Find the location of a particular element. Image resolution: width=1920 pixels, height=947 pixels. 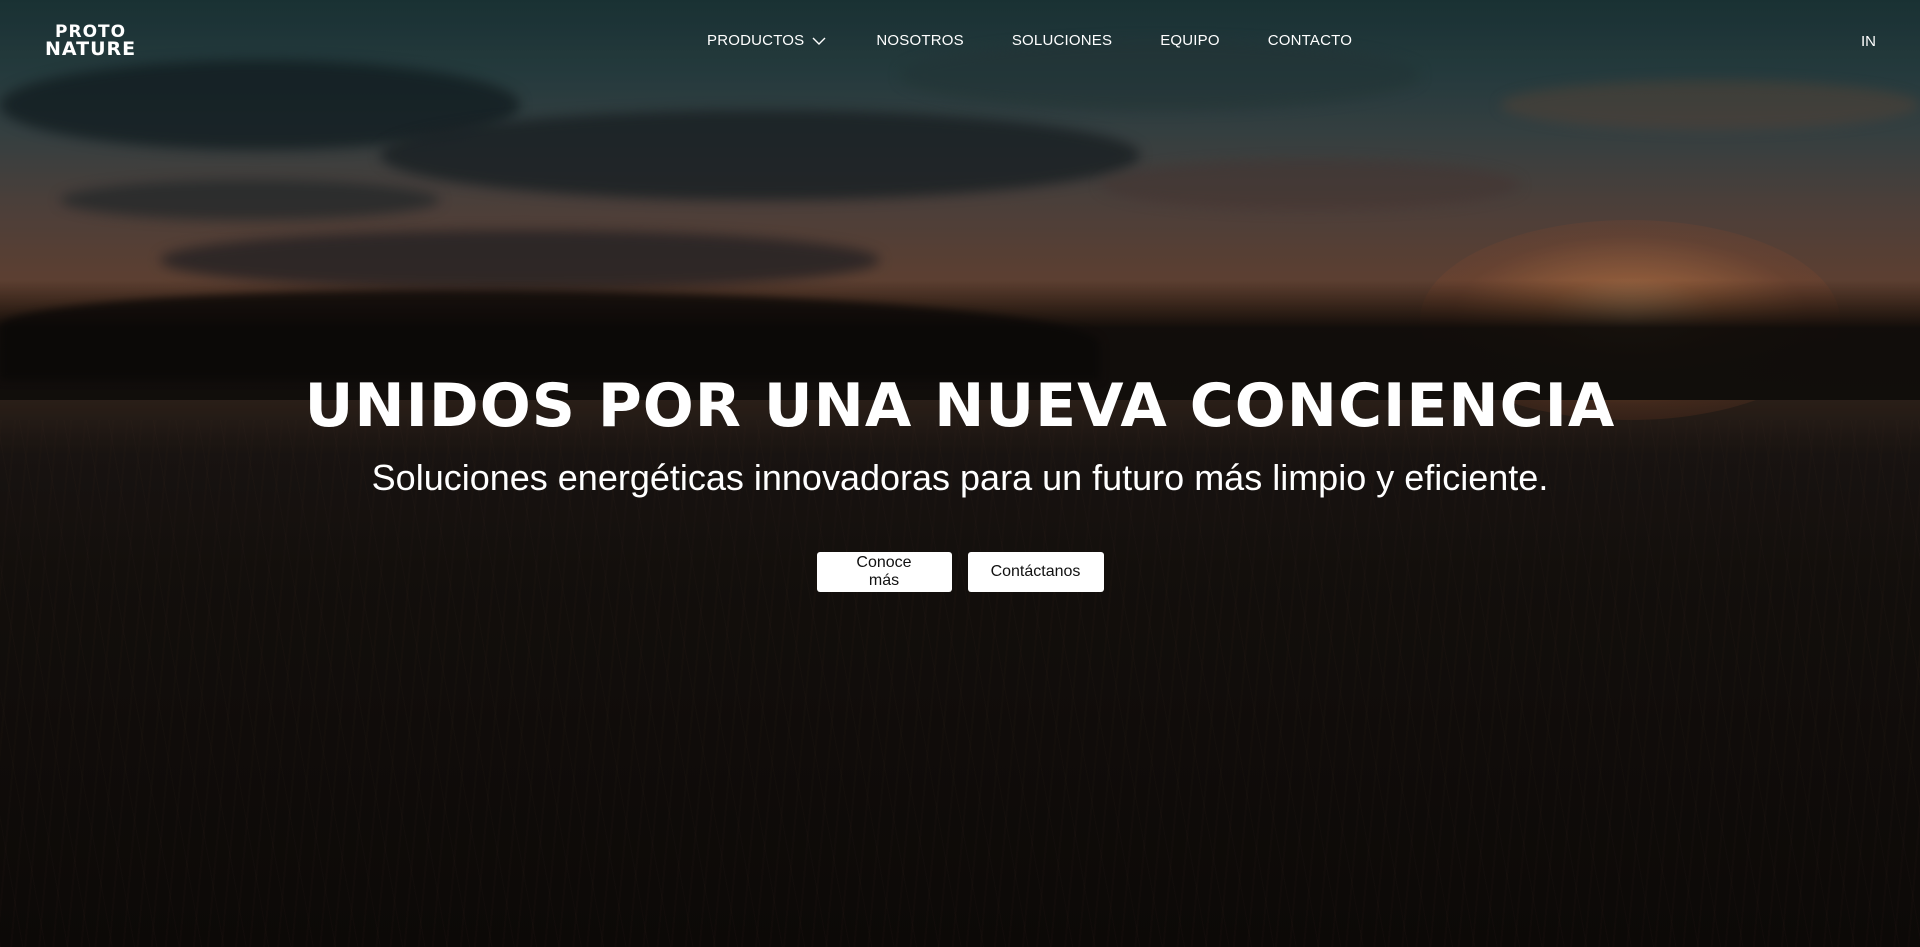

nav-item-productos: PRODUCTOS is located at coordinates (766, 40).